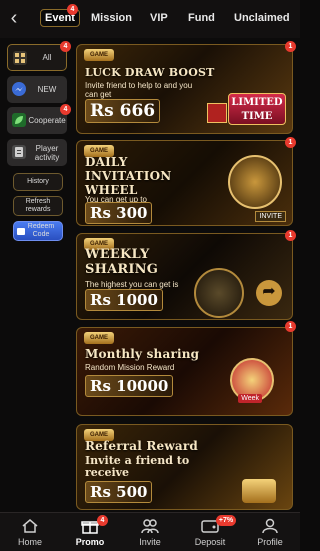 The image size is (320, 551). Describe the element at coordinates (21, 231) in the screenshot. I see `ticket-icon` at that location.